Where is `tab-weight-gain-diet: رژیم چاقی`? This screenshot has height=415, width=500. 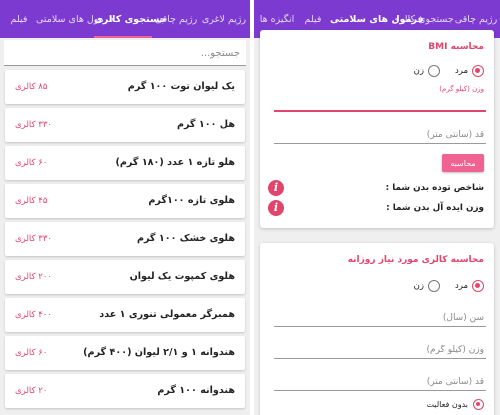
tab-weight-gain-diet: رژیم چاقی is located at coordinates (176, 19).